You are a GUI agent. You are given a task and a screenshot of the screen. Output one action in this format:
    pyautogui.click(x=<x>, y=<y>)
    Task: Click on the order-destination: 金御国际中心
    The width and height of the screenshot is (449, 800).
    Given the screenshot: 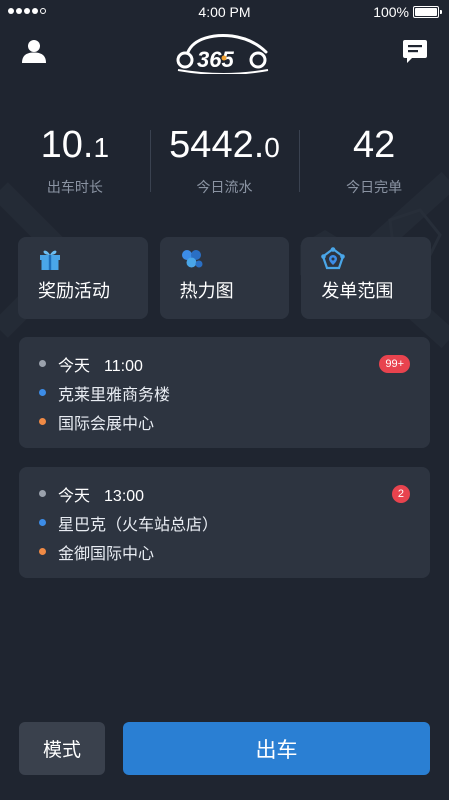 What is the action you would take?
    pyautogui.click(x=106, y=553)
    